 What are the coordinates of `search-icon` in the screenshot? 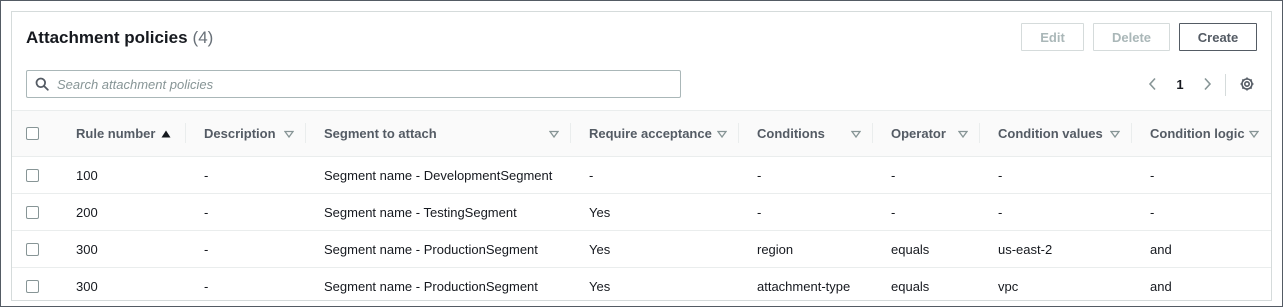 It's located at (42, 84).